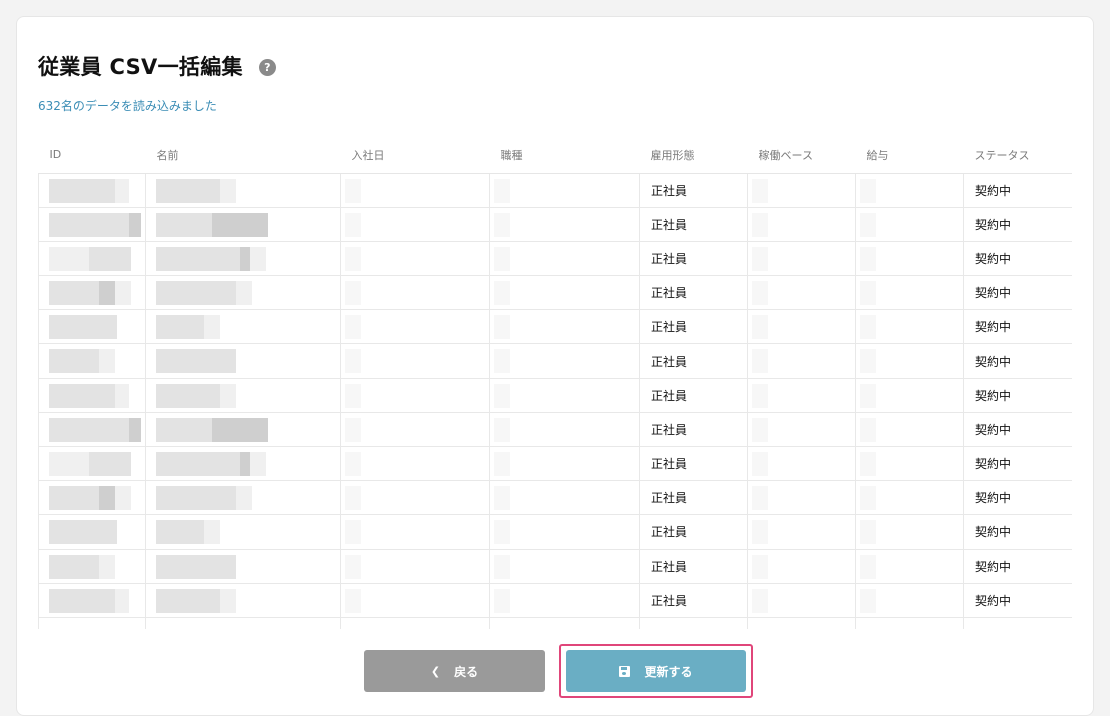 Image resolution: width=1110 pixels, height=716 pixels. I want to click on back-button: ❮ 戻る, so click(454, 671).